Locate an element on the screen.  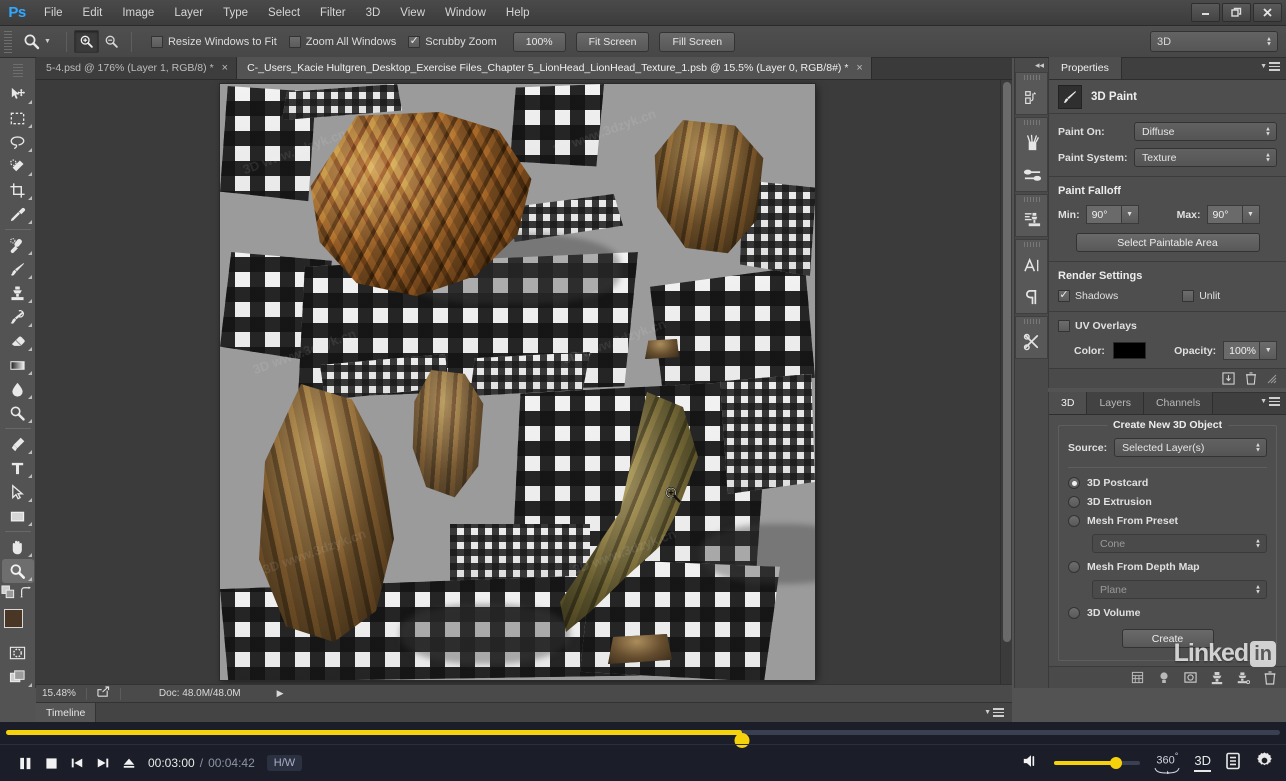
rail-group-5-grip is located at coordinates (1031, 321).